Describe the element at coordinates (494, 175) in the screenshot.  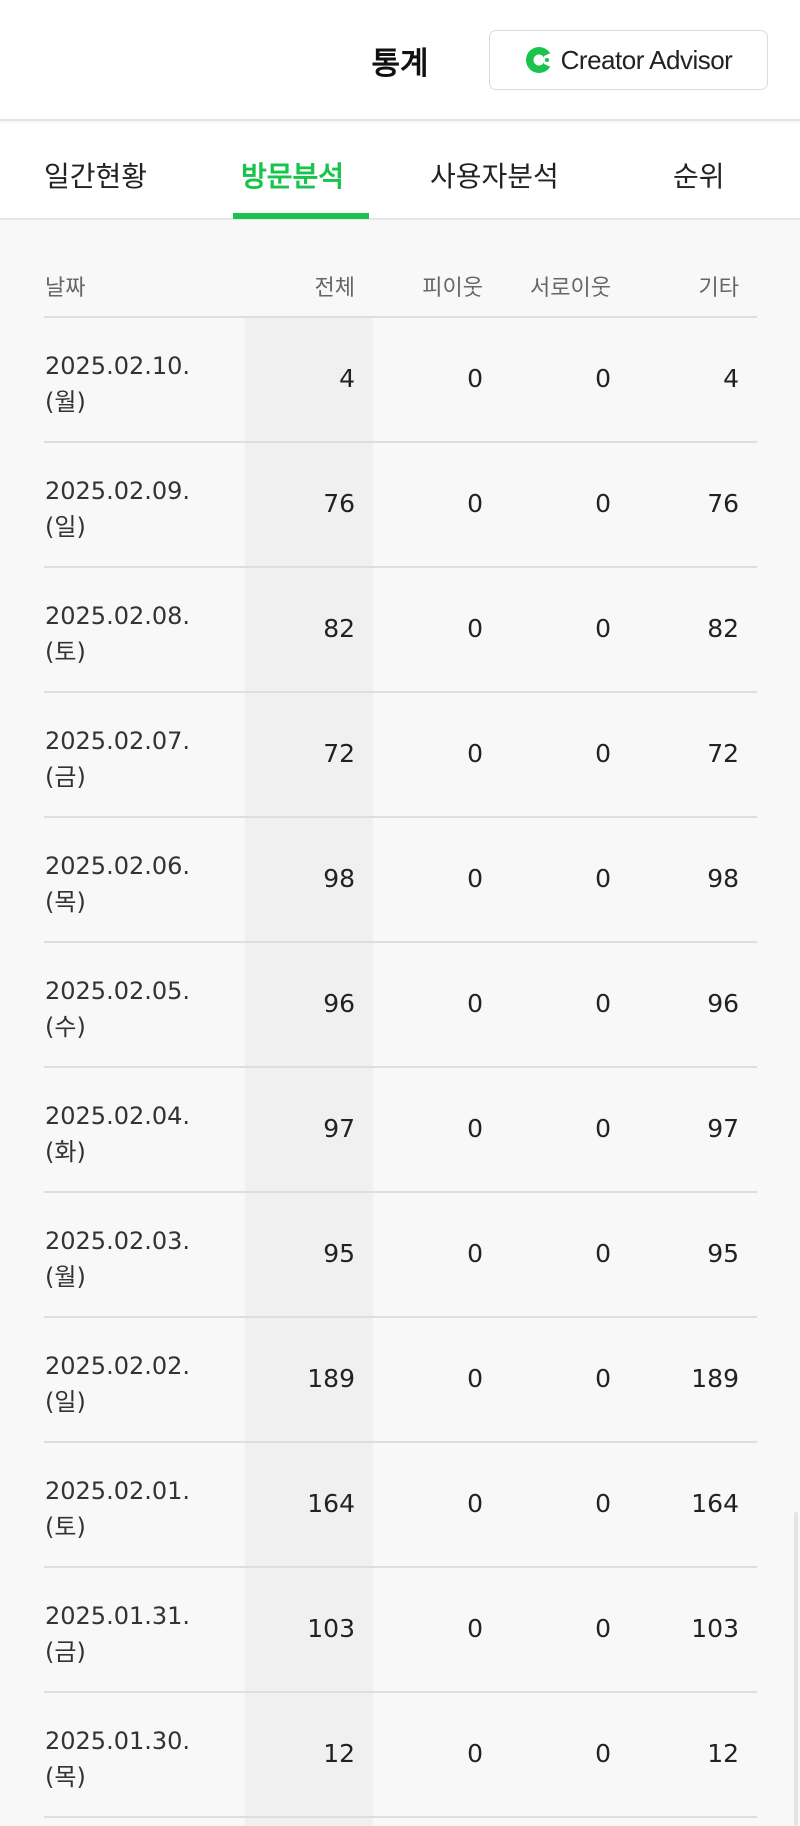
I see `tab-user-analysis: 사용자분석` at that location.